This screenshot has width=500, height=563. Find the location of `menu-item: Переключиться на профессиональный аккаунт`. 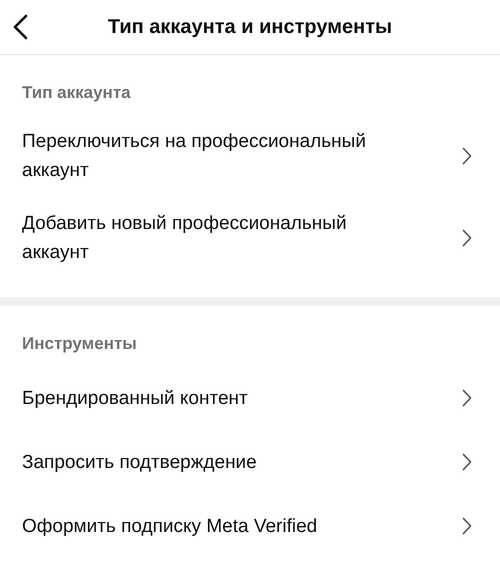

menu-item: Переключиться на профессиональный аккаунт is located at coordinates (250, 156).